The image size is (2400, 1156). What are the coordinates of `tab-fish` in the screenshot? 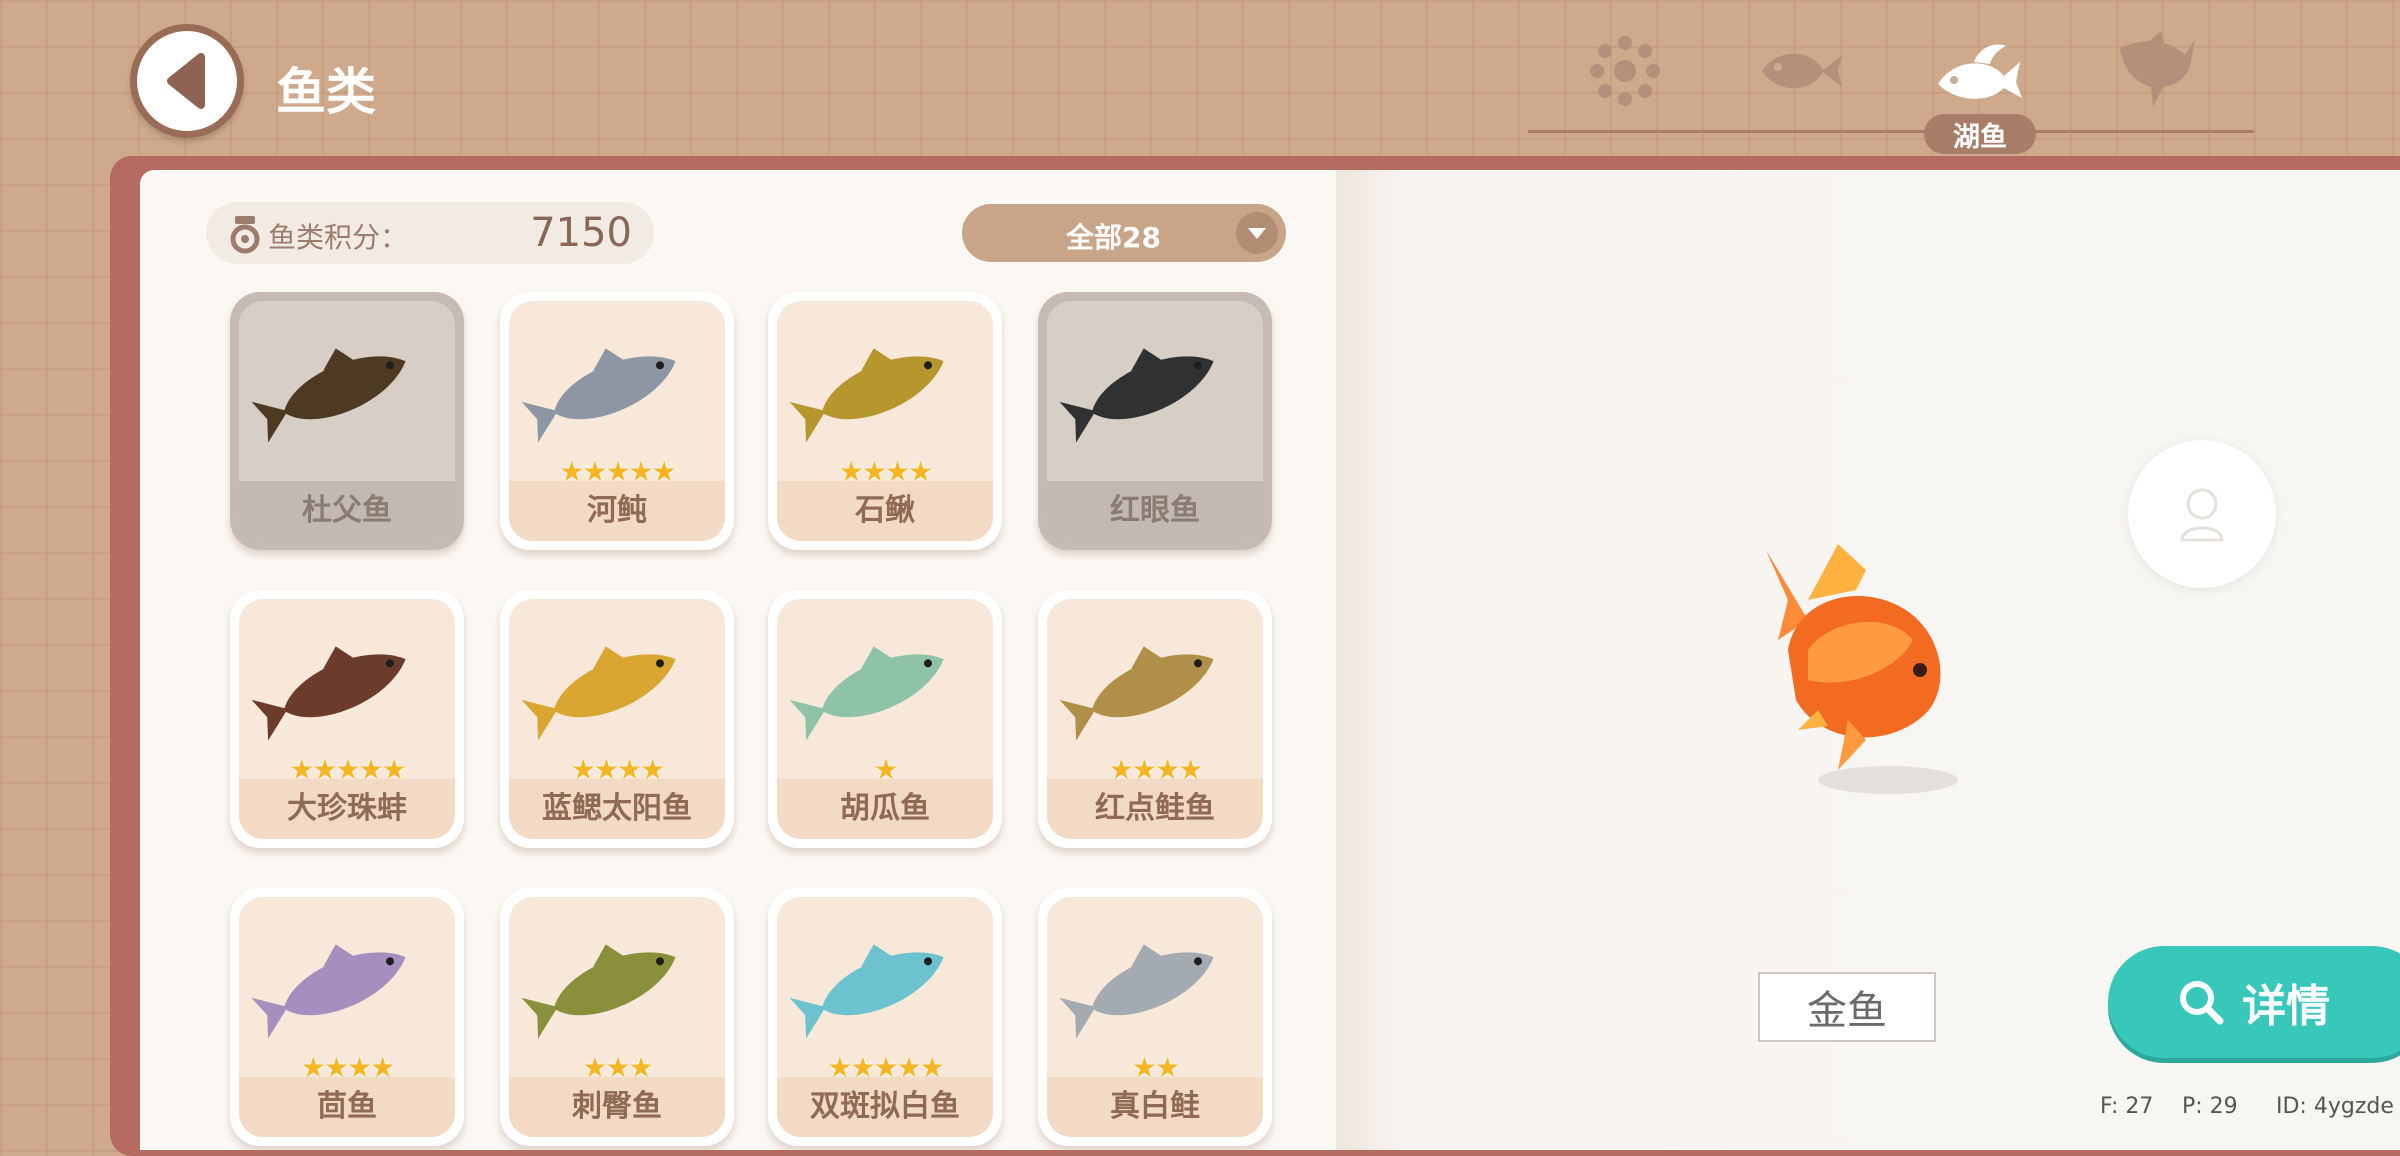 It's located at (1801, 71).